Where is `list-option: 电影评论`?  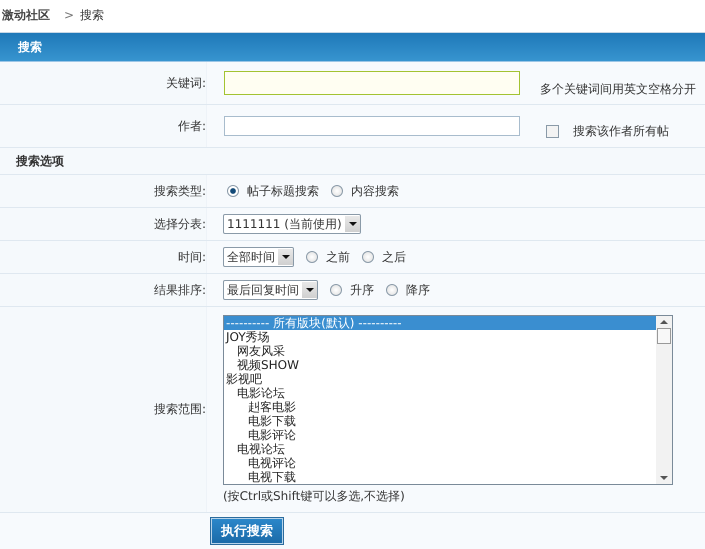
list-option: 电影评论 is located at coordinates (440, 435).